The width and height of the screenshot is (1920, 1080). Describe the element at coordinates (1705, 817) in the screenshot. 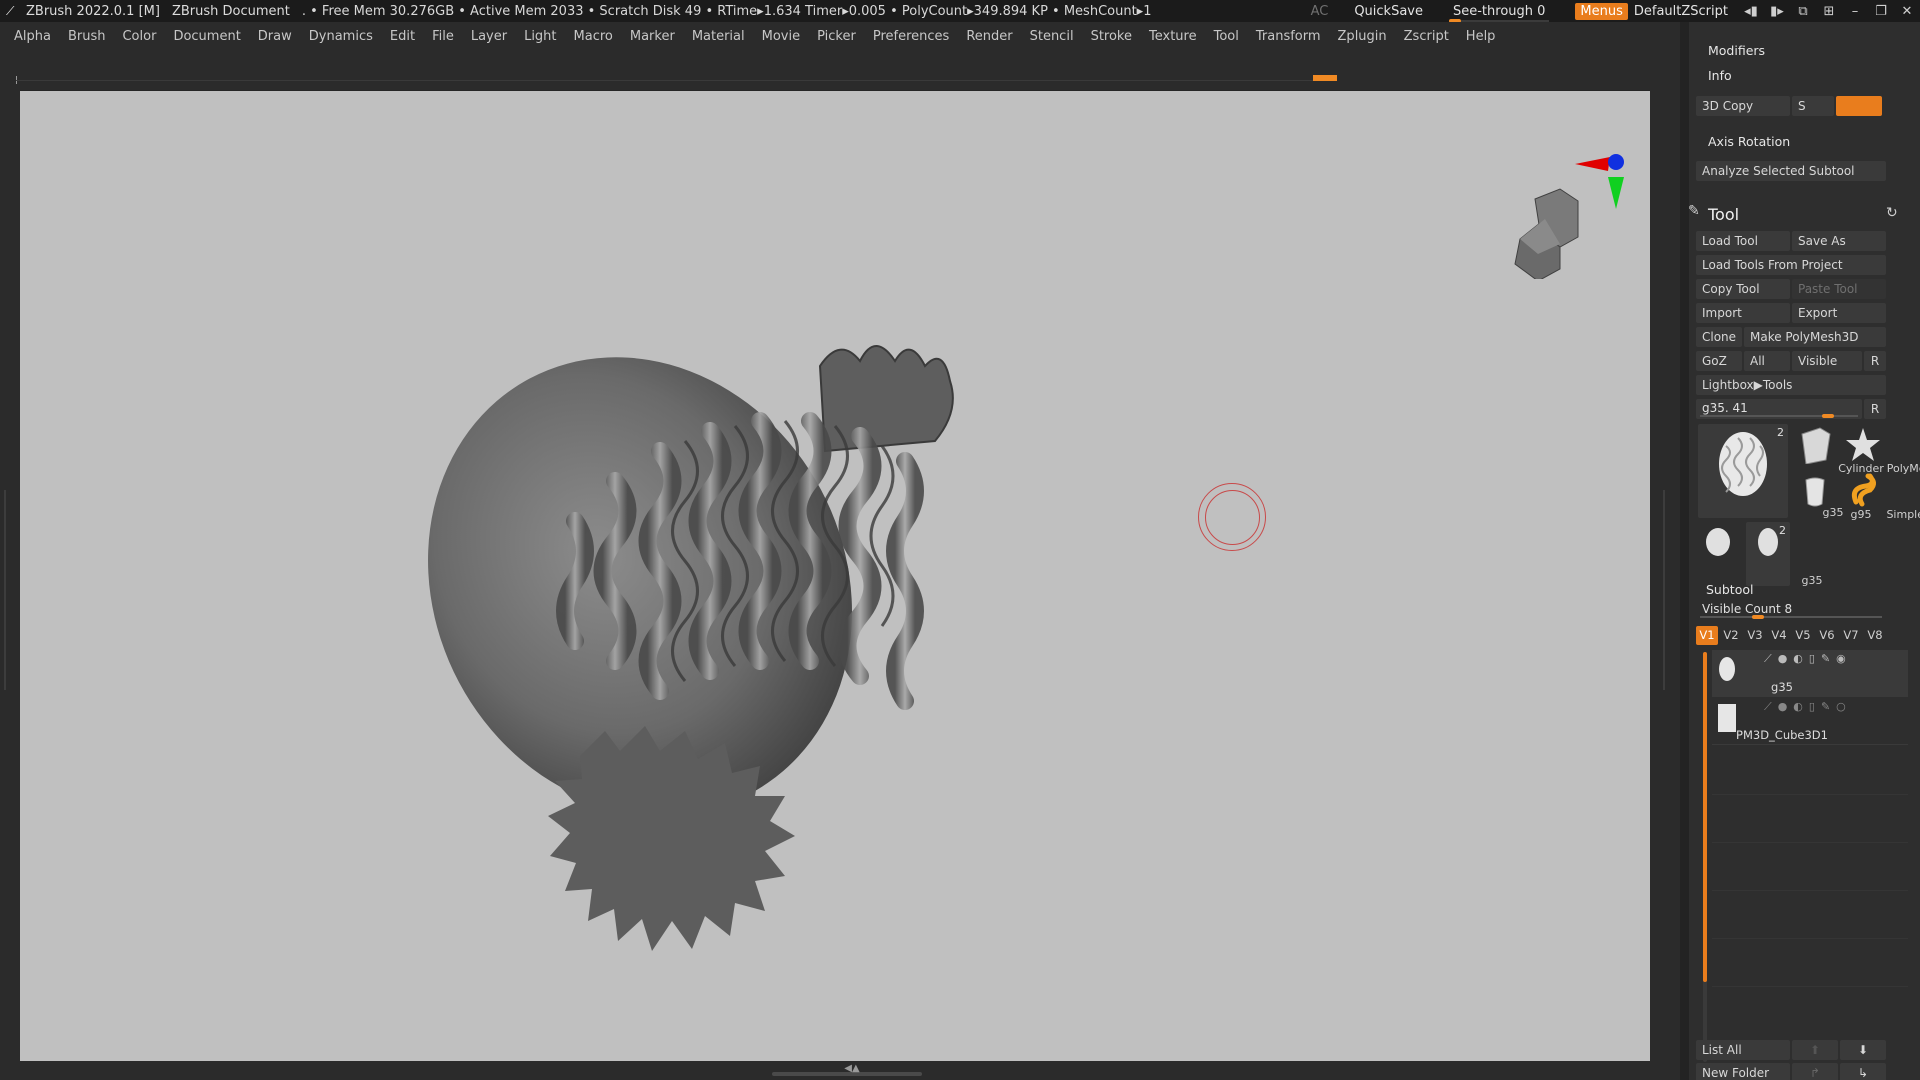

I see `subtool-scroll-thumb` at that location.